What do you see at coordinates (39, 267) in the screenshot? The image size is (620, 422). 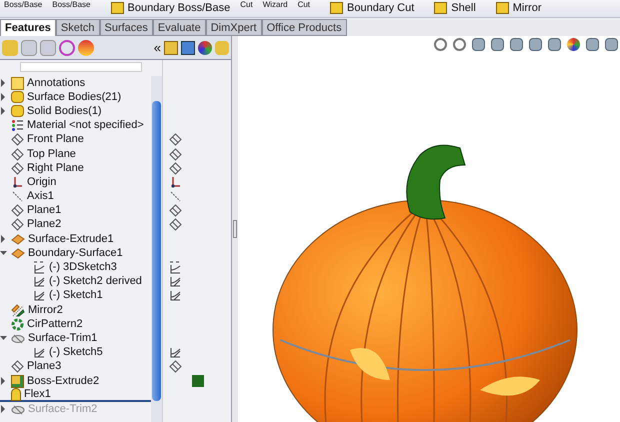 I see `3d-sketch-icon` at bounding box center [39, 267].